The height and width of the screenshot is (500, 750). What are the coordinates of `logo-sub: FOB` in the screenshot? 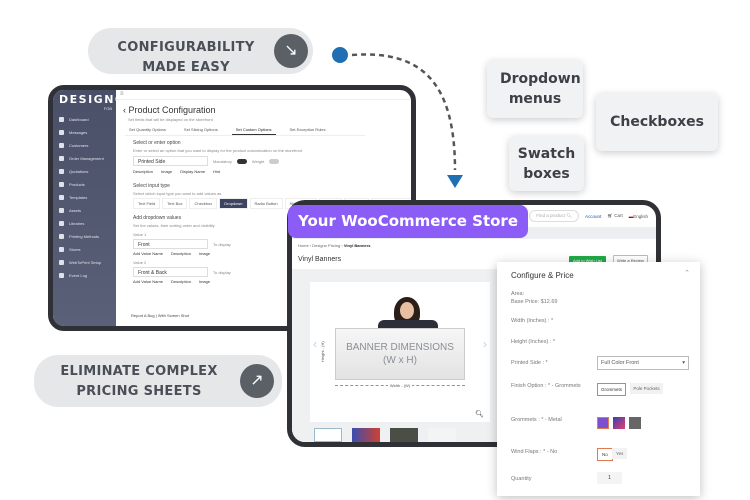 It's located at (107, 108).